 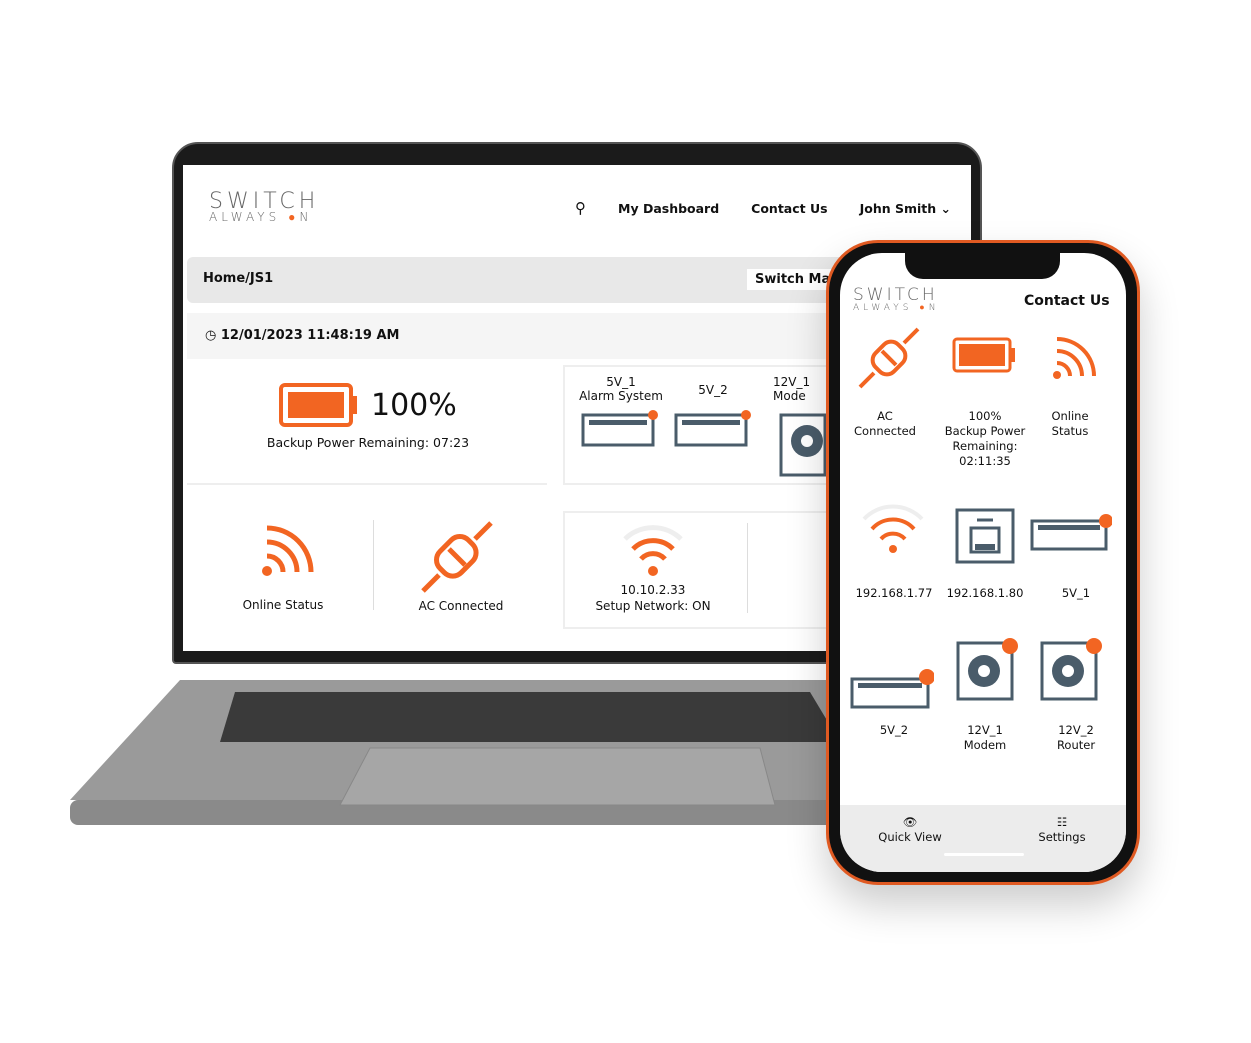 What do you see at coordinates (983, 838) in the screenshot?
I see `tab-bar: 👁 Quick View ☷ Settings` at bounding box center [983, 838].